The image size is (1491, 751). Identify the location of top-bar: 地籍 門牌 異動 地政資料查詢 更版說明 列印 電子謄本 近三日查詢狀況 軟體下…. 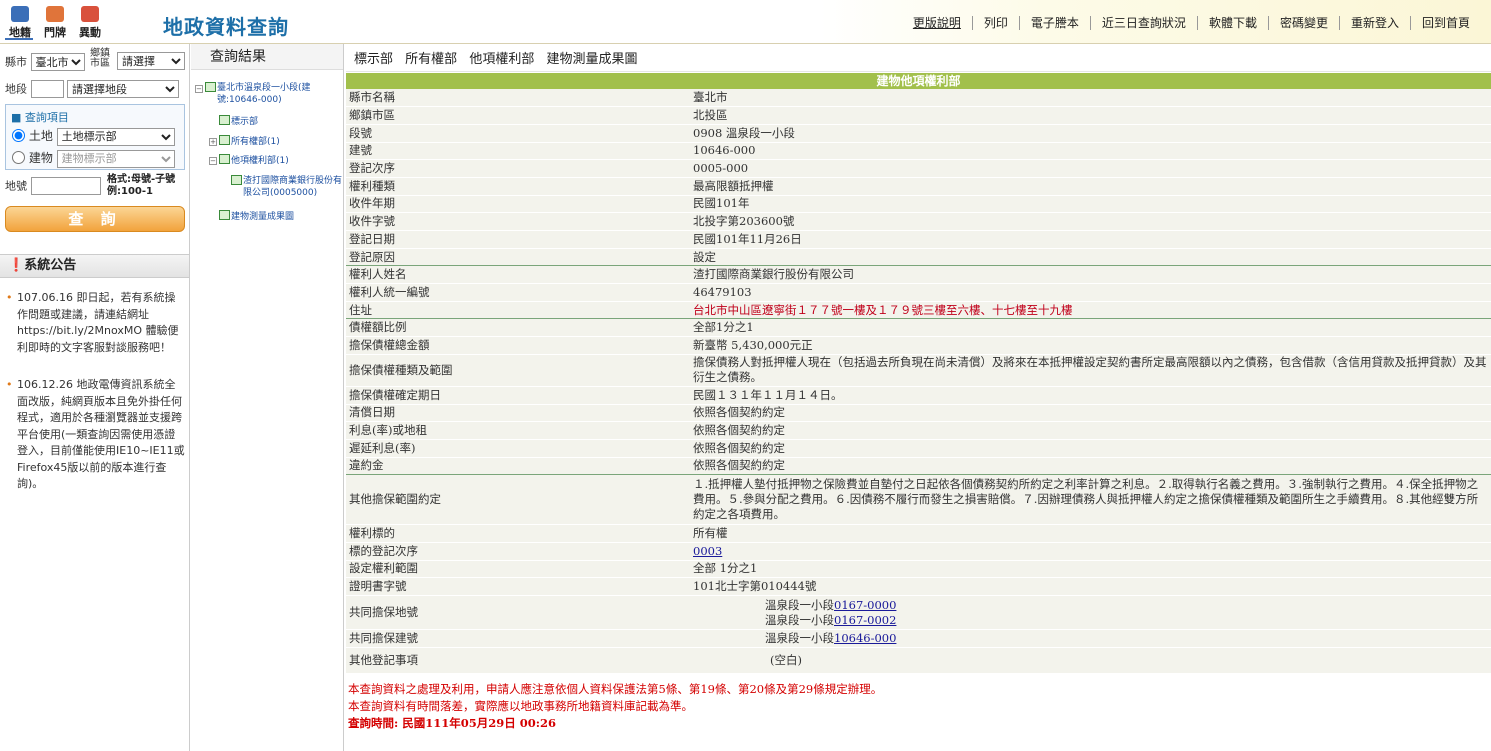
(745, 22).